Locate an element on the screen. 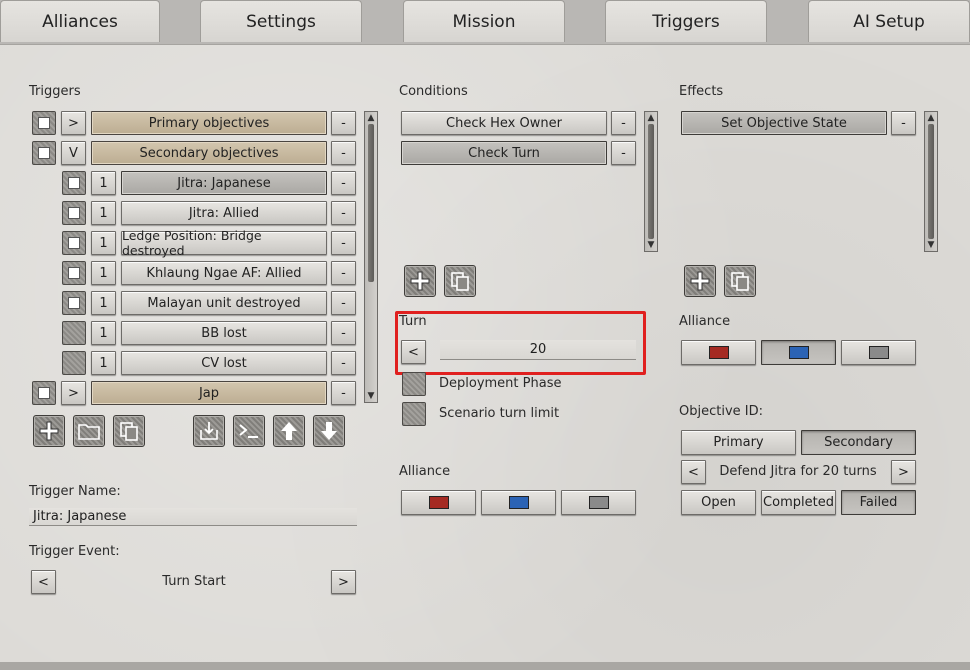 The height and width of the screenshot is (670, 970). trigger-item: CV lost is located at coordinates (224, 363).